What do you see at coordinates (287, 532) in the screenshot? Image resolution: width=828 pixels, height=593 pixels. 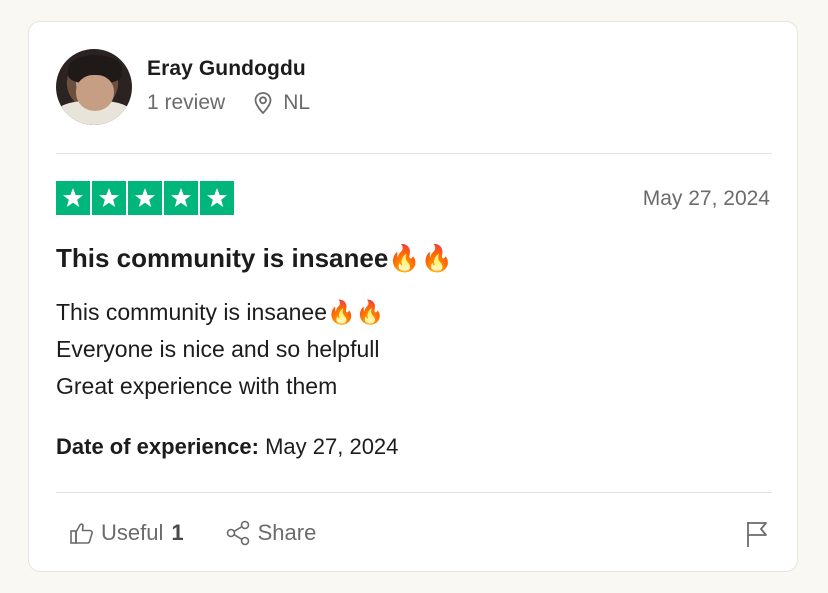 I see `share-label: Share` at bounding box center [287, 532].